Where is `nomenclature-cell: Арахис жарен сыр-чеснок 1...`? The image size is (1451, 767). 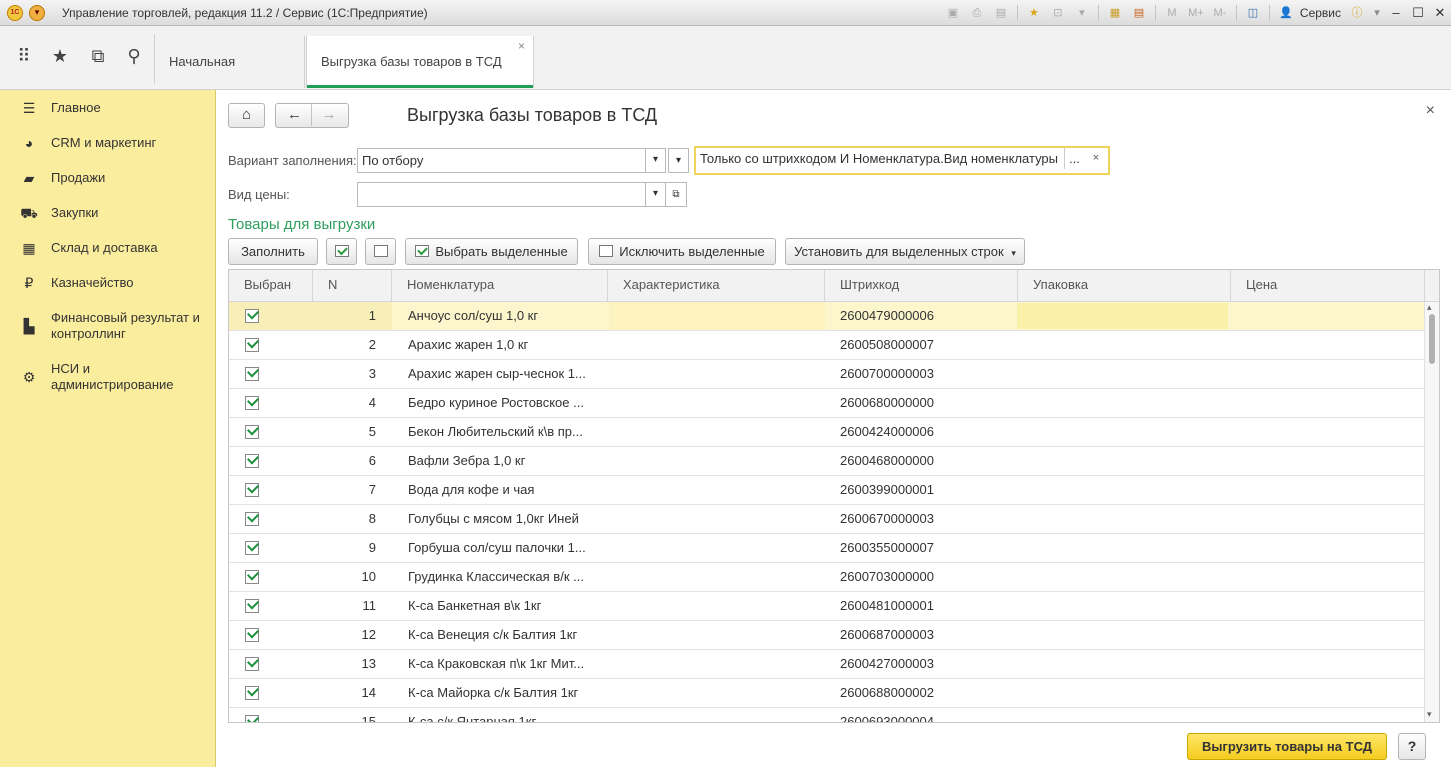 nomenclature-cell: Арахис жарен сыр-чеснок 1... is located at coordinates (505, 374).